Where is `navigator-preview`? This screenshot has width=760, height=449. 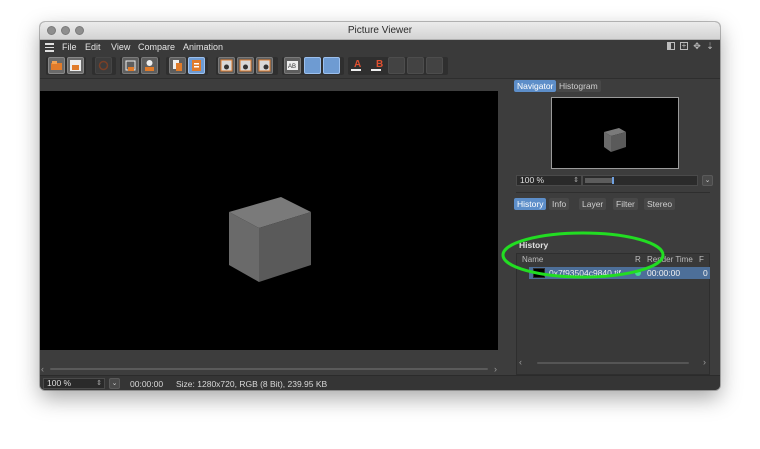 navigator-preview is located at coordinates (615, 133).